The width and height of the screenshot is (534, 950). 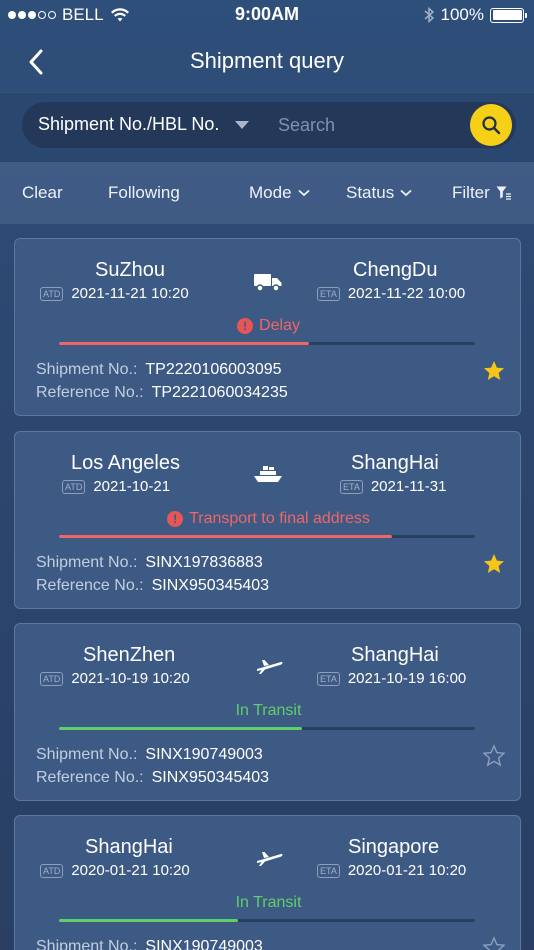 I want to click on clear-button: Clear, so click(x=42, y=193).